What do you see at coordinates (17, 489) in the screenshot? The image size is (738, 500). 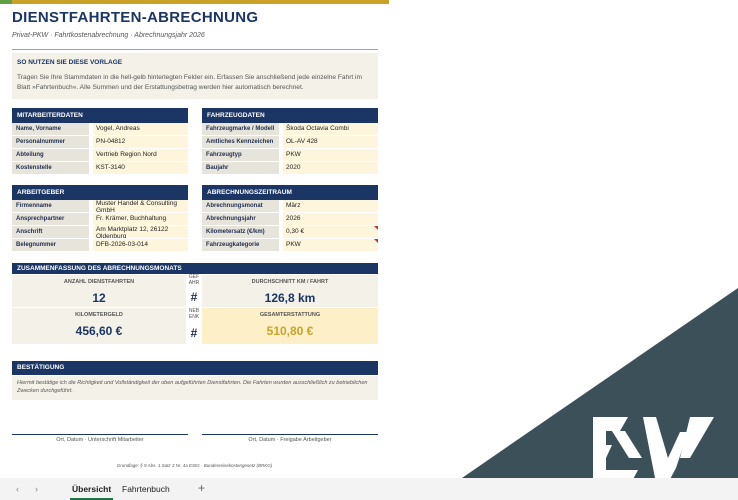 I see `tab-scroll-left-icon: ‹` at bounding box center [17, 489].